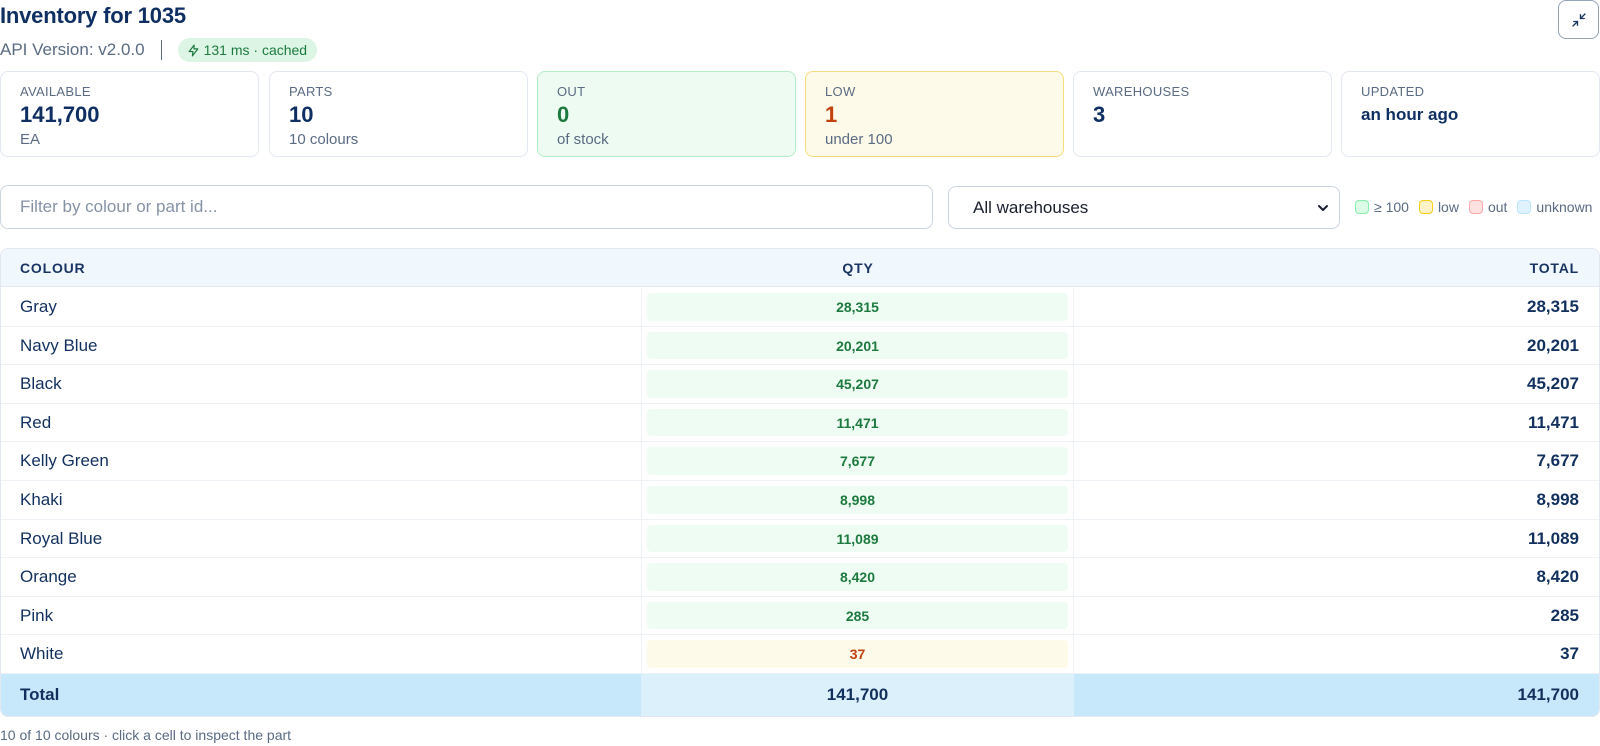 This screenshot has height=746, width=1600. What do you see at coordinates (30, 139) in the screenshot?
I see `stat-sub: EA` at bounding box center [30, 139].